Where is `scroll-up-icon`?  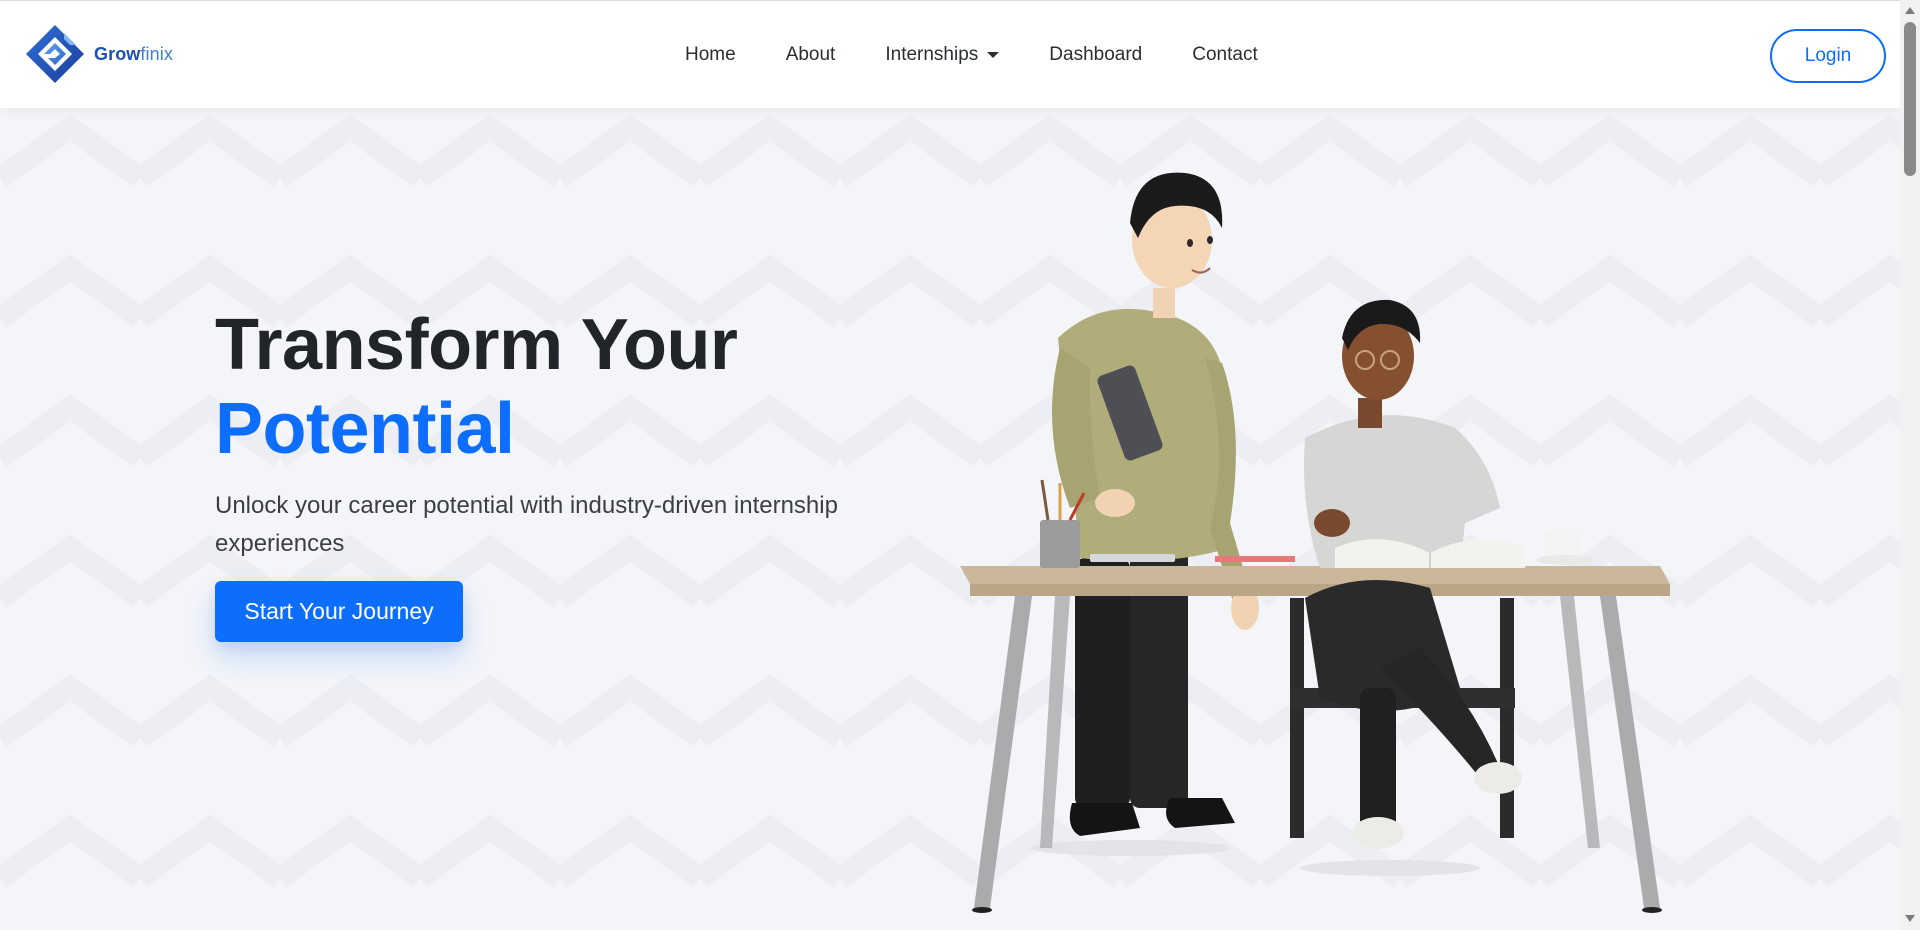
scroll-up-icon is located at coordinates (1910, 10).